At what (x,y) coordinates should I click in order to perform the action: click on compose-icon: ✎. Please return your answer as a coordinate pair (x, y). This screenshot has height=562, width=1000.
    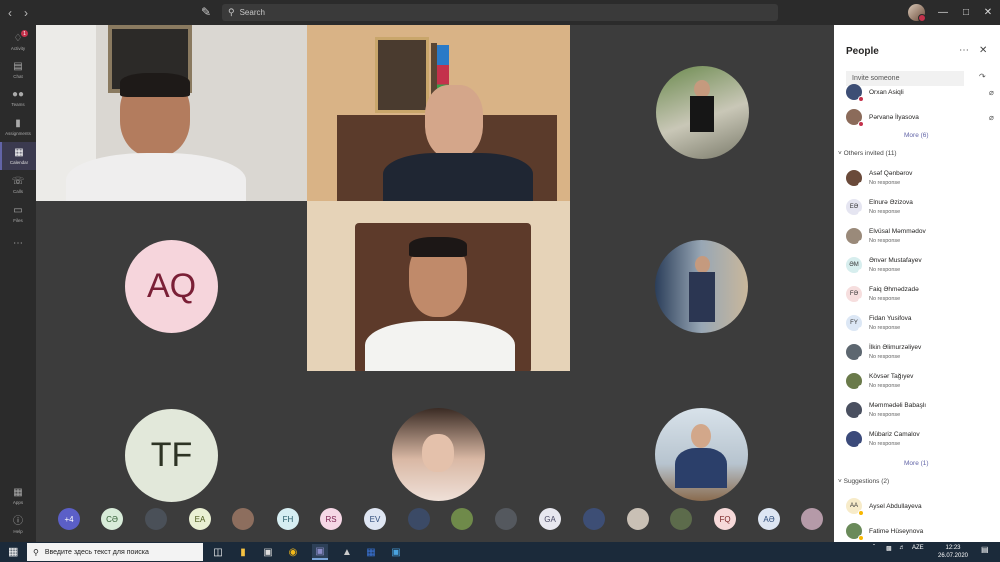
    Looking at the image, I should click on (208, 12).